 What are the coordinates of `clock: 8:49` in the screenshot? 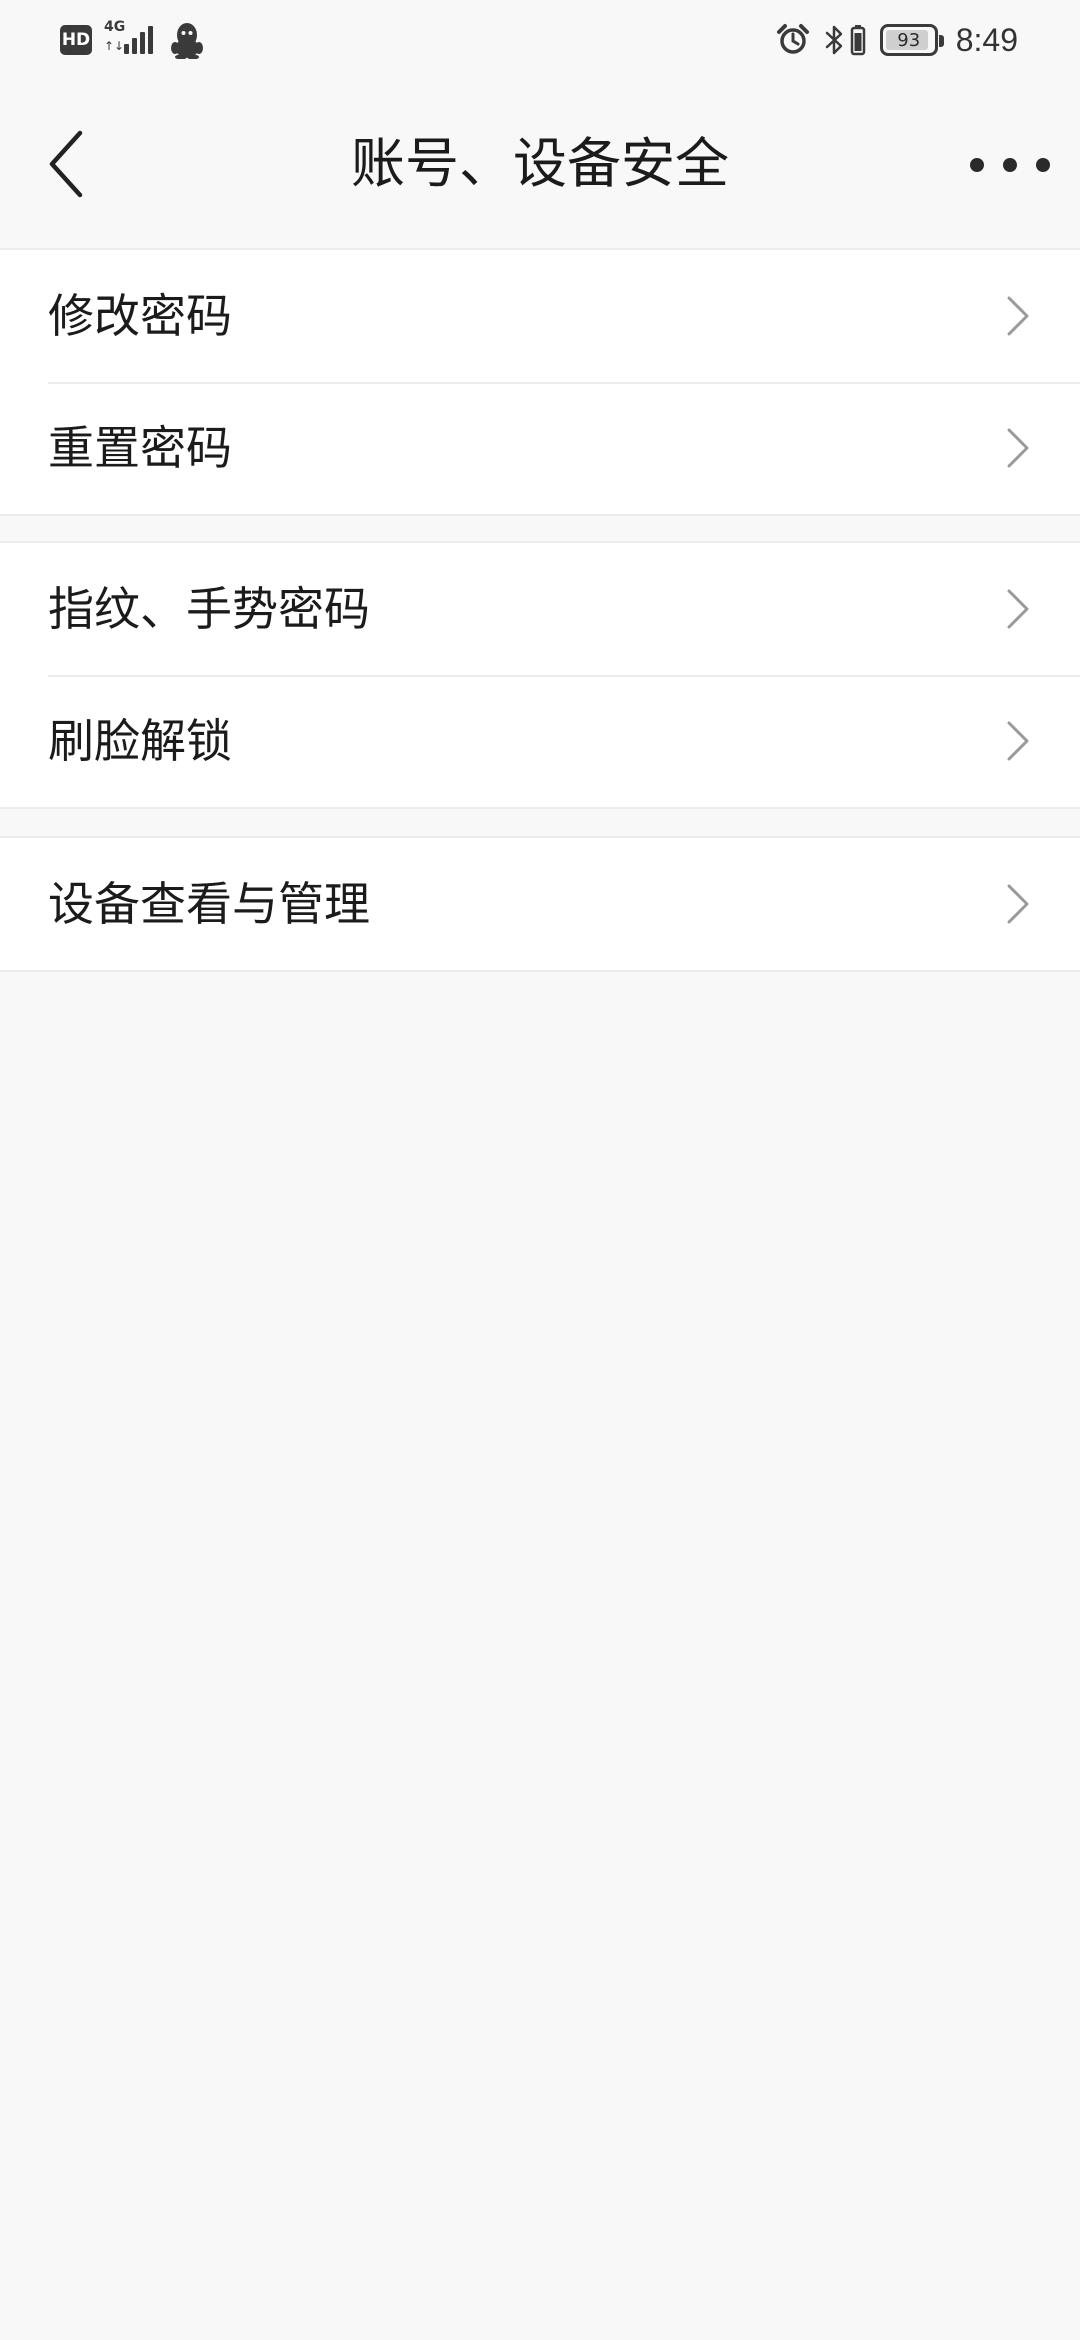 It's located at (986, 39).